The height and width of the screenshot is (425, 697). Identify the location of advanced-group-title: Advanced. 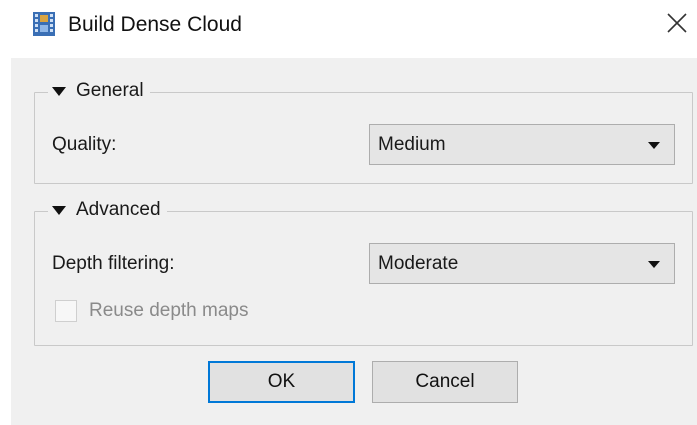
(118, 209).